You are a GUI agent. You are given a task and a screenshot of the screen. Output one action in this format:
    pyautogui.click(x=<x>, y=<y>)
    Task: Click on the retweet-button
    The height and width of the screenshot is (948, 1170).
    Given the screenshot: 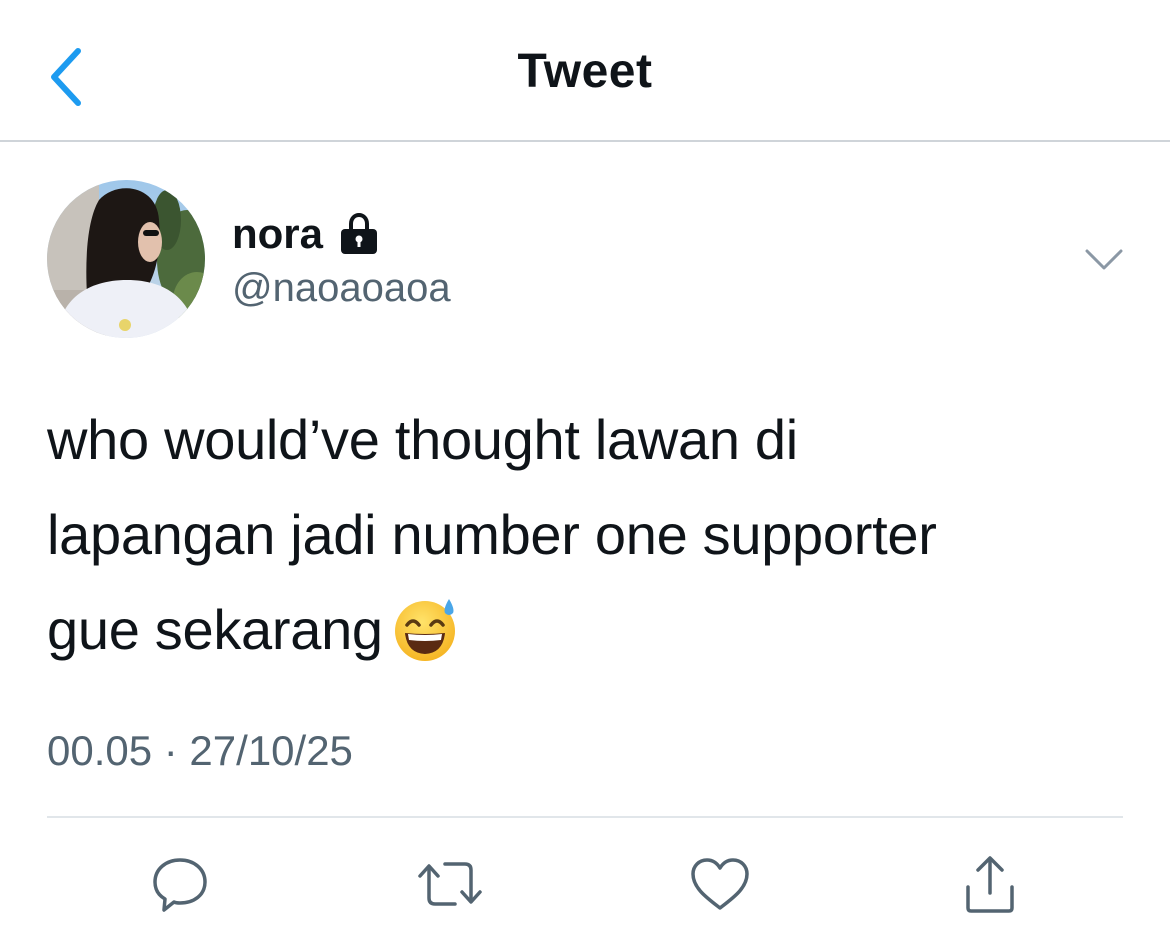 What is the action you would take?
    pyautogui.click(x=450, y=884)
    